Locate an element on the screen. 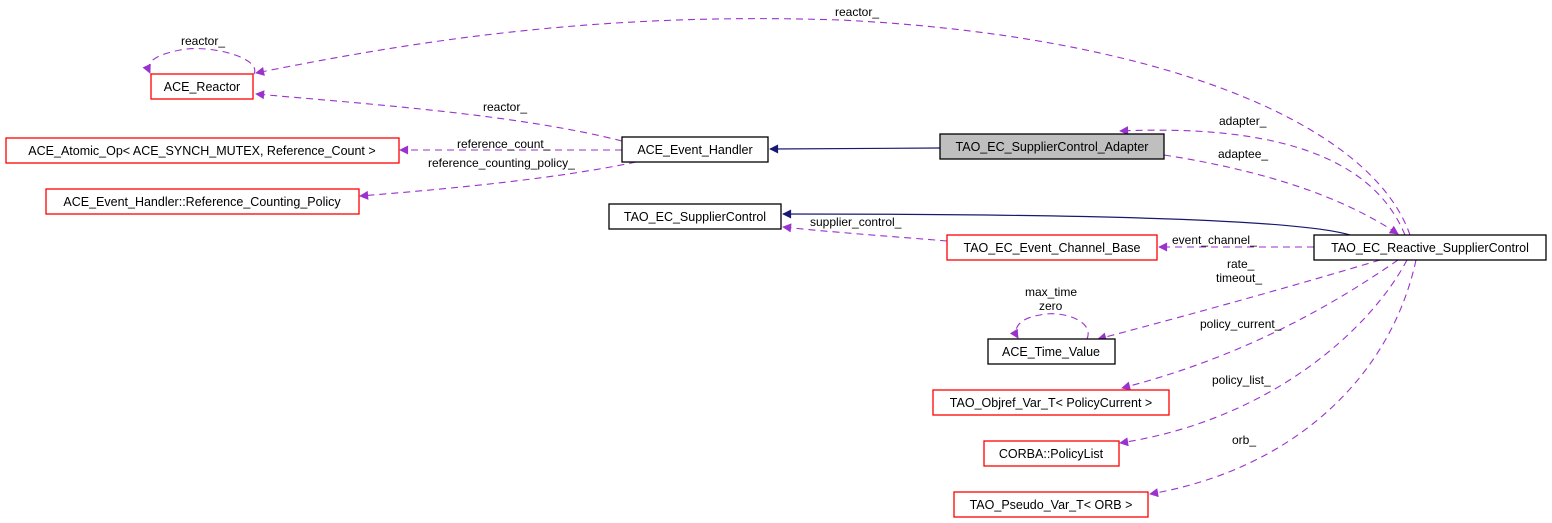 The image size is (1552, 523). edge-eventchannel-to-suppliercontrol is located at coordinates (865, 232).